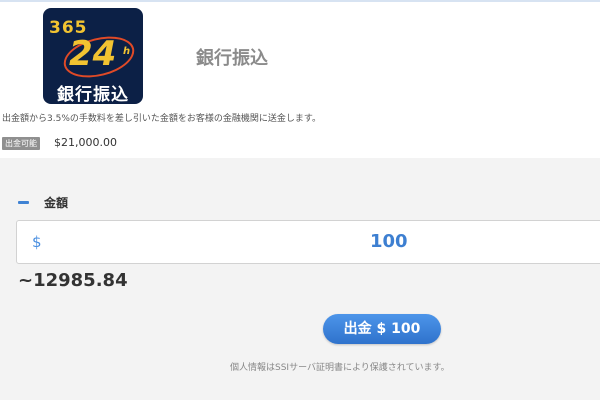 This screenshot has height=400, width=600. I want to click on converted-amount: ~12985.84, so click(73, 280).